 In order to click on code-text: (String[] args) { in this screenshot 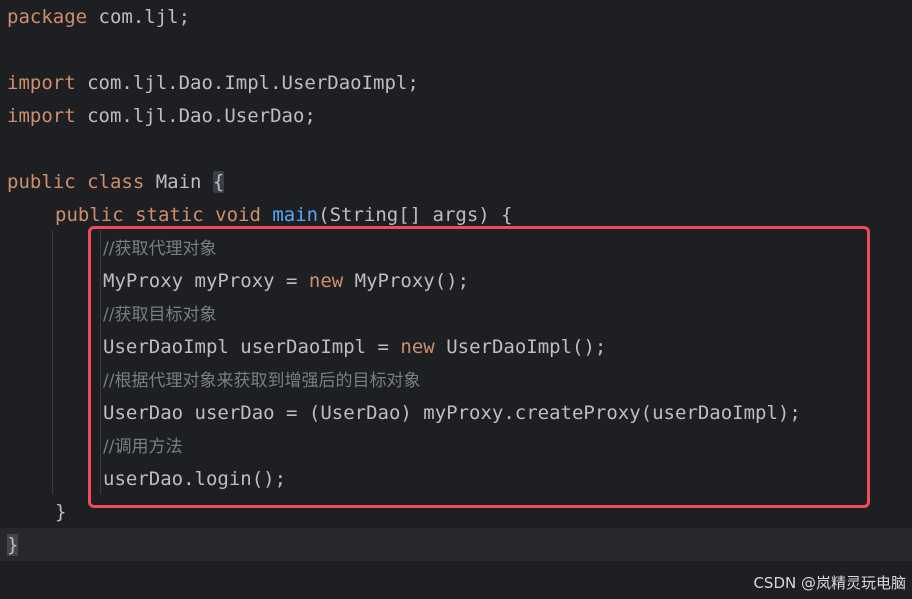, I will do `click(415, 215)`.